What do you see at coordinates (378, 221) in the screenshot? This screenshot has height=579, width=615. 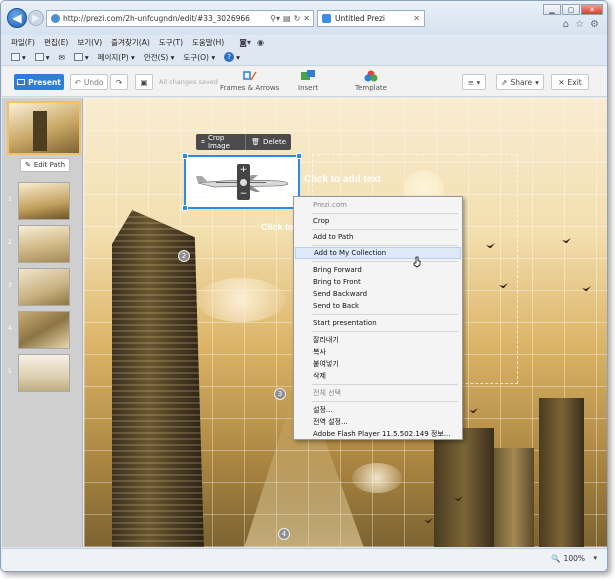 I see `menu-item-crop: Crop` at bounding box center [378, 221].